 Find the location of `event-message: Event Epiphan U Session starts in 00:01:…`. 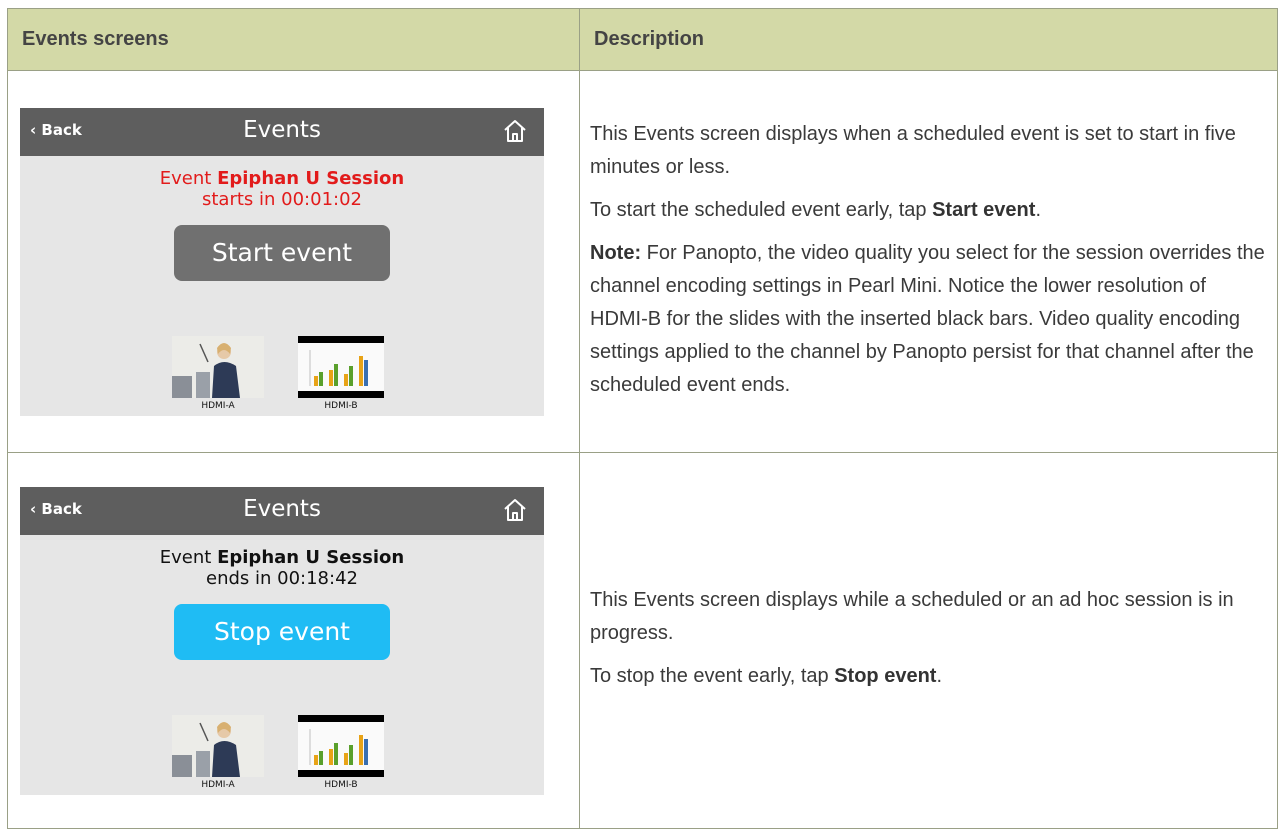

event-message: Event Epiphan U Session starts in 00:01:… is located at coordinates (282, 189).